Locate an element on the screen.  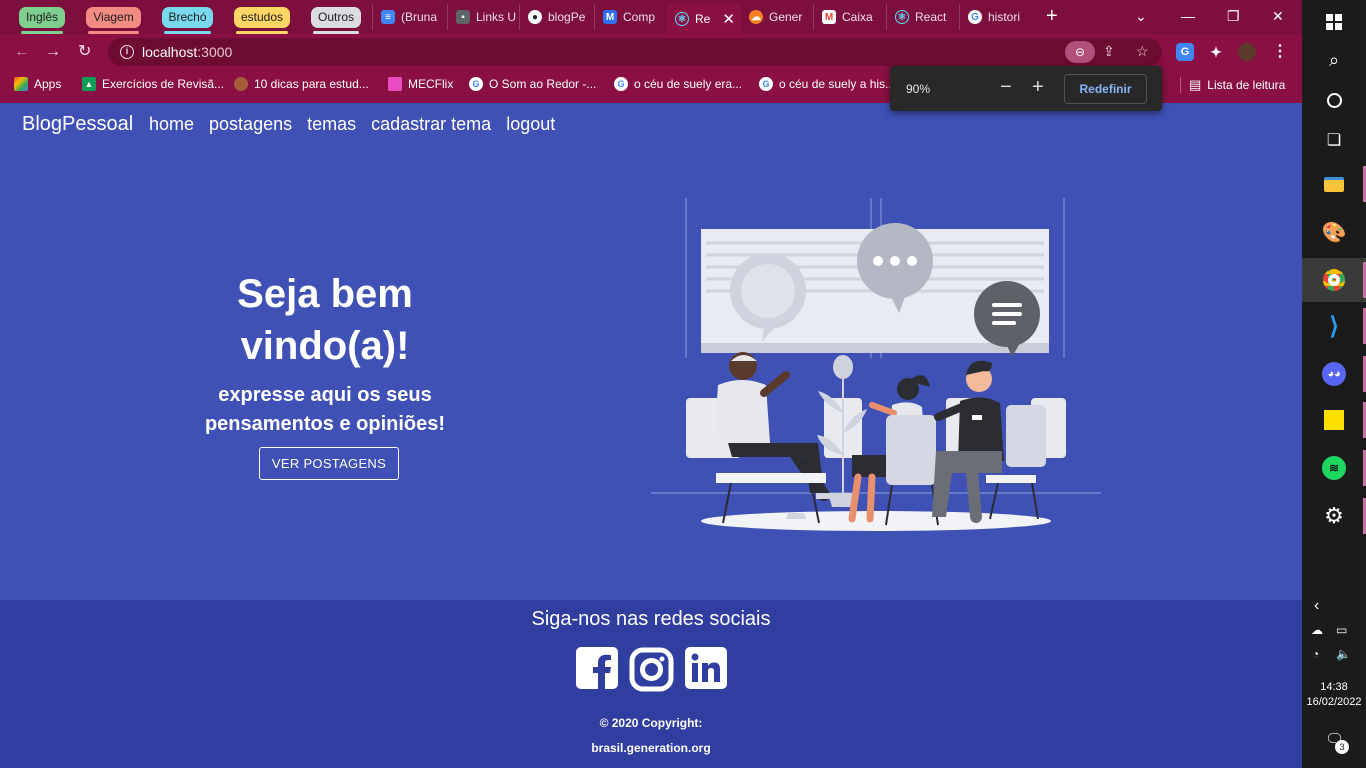
reading-list: ▤ Lista de leitura is located at coordinates (1232, 85).